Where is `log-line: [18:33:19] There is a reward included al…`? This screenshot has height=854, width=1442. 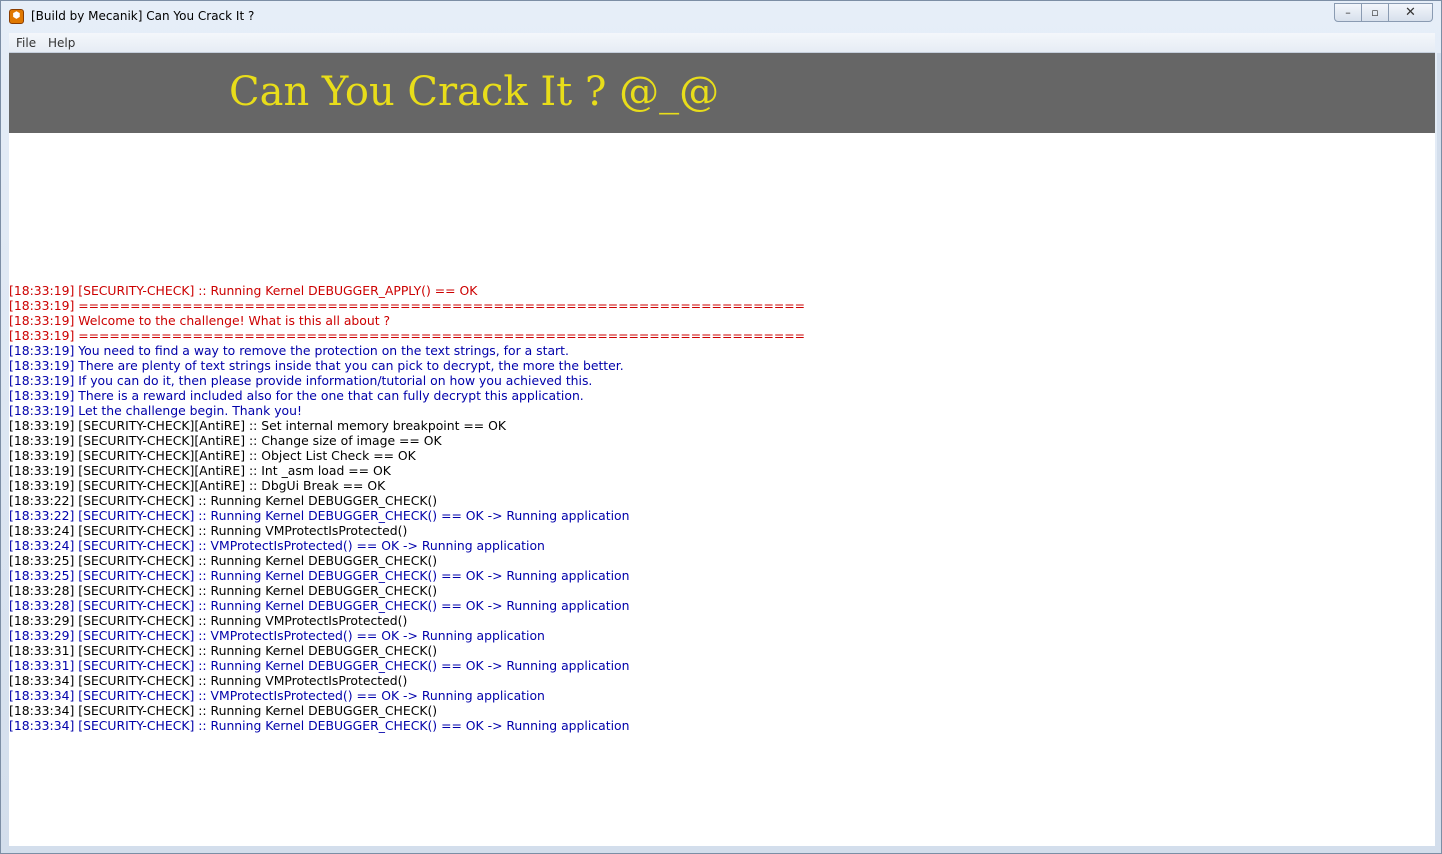 log-line: [18:33:19] There is a reward included al… is located at coordinates (296, 395).